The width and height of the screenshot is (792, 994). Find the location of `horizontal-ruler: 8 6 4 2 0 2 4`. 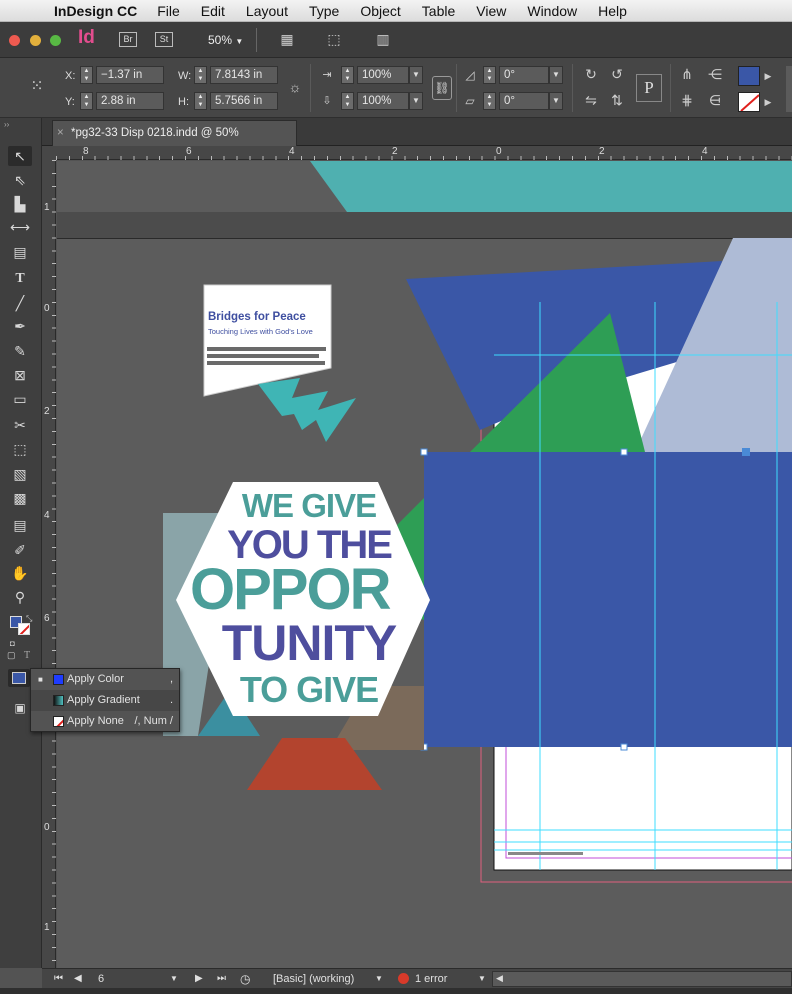

horizontal-ruler: 8 6 4 2 0 2 4 is located at coordinates (424, 153).